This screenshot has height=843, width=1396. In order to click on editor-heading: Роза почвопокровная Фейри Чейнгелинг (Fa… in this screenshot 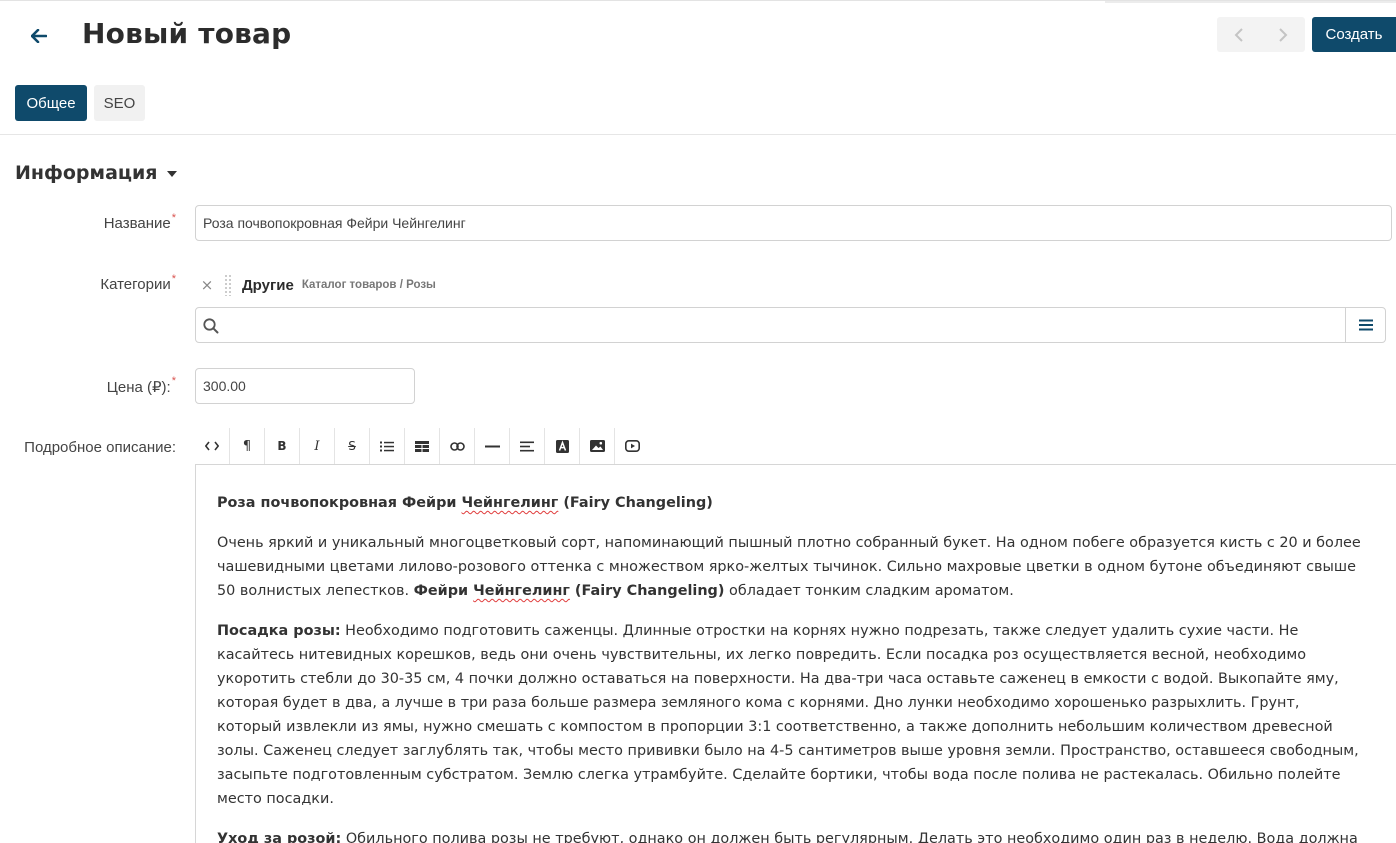, I will do `click(465, 503)`.